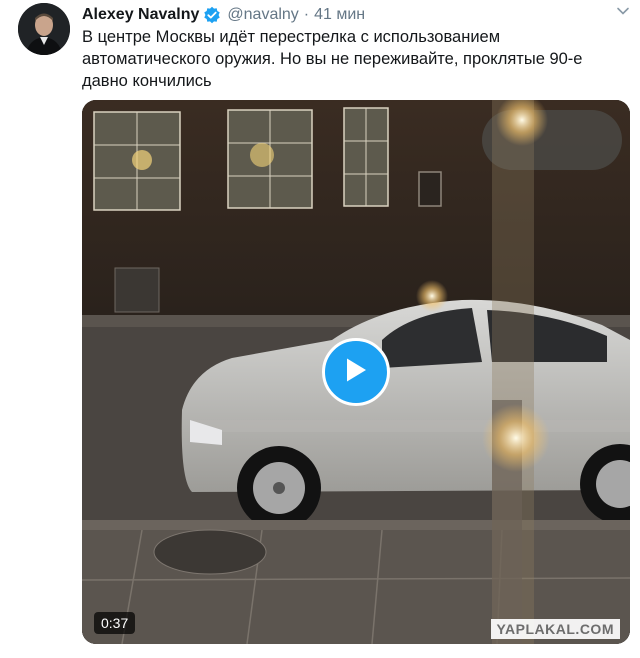  I want to click on author-handle: @navalny, so click(262, 15).